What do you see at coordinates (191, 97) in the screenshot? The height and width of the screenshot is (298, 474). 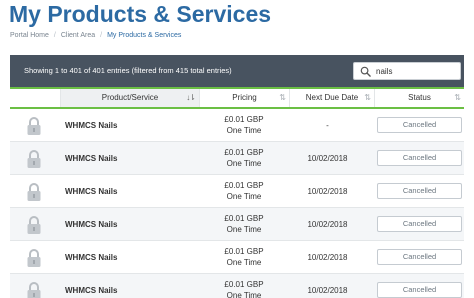 I see `sort-desc-icon: ↓⇂` at bounding box center [191, 97].